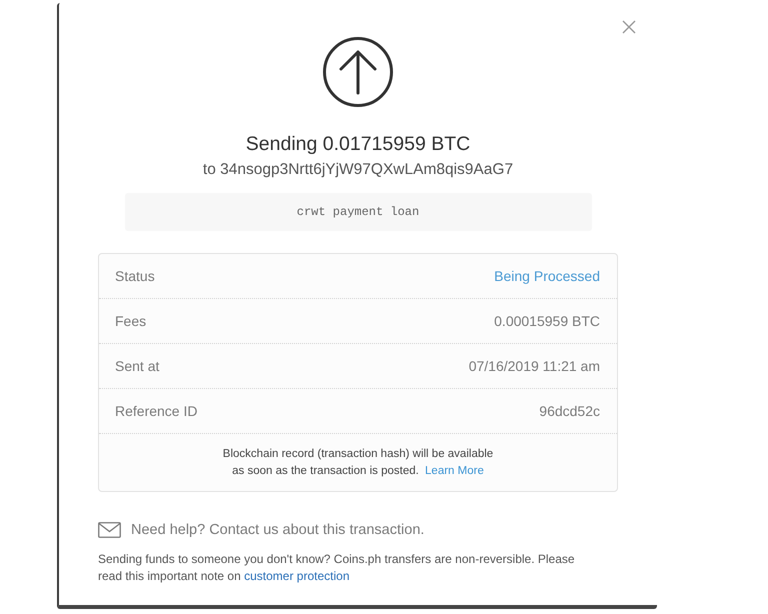 The width and height of the screenshot is (768, 614). I want to click on close-icon, so click(629, 27).